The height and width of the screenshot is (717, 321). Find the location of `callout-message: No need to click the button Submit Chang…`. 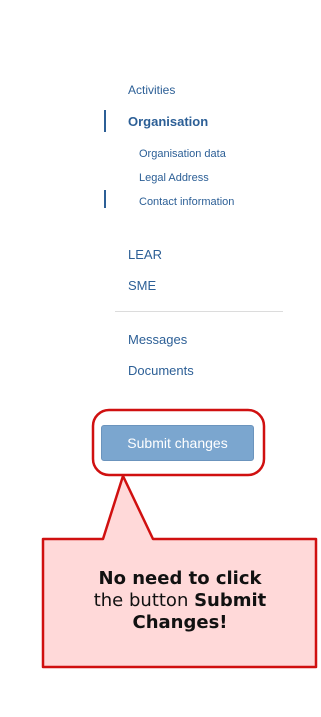

callout-message: No need to click the button Submit Chang… is located at coordinates (180, 601).